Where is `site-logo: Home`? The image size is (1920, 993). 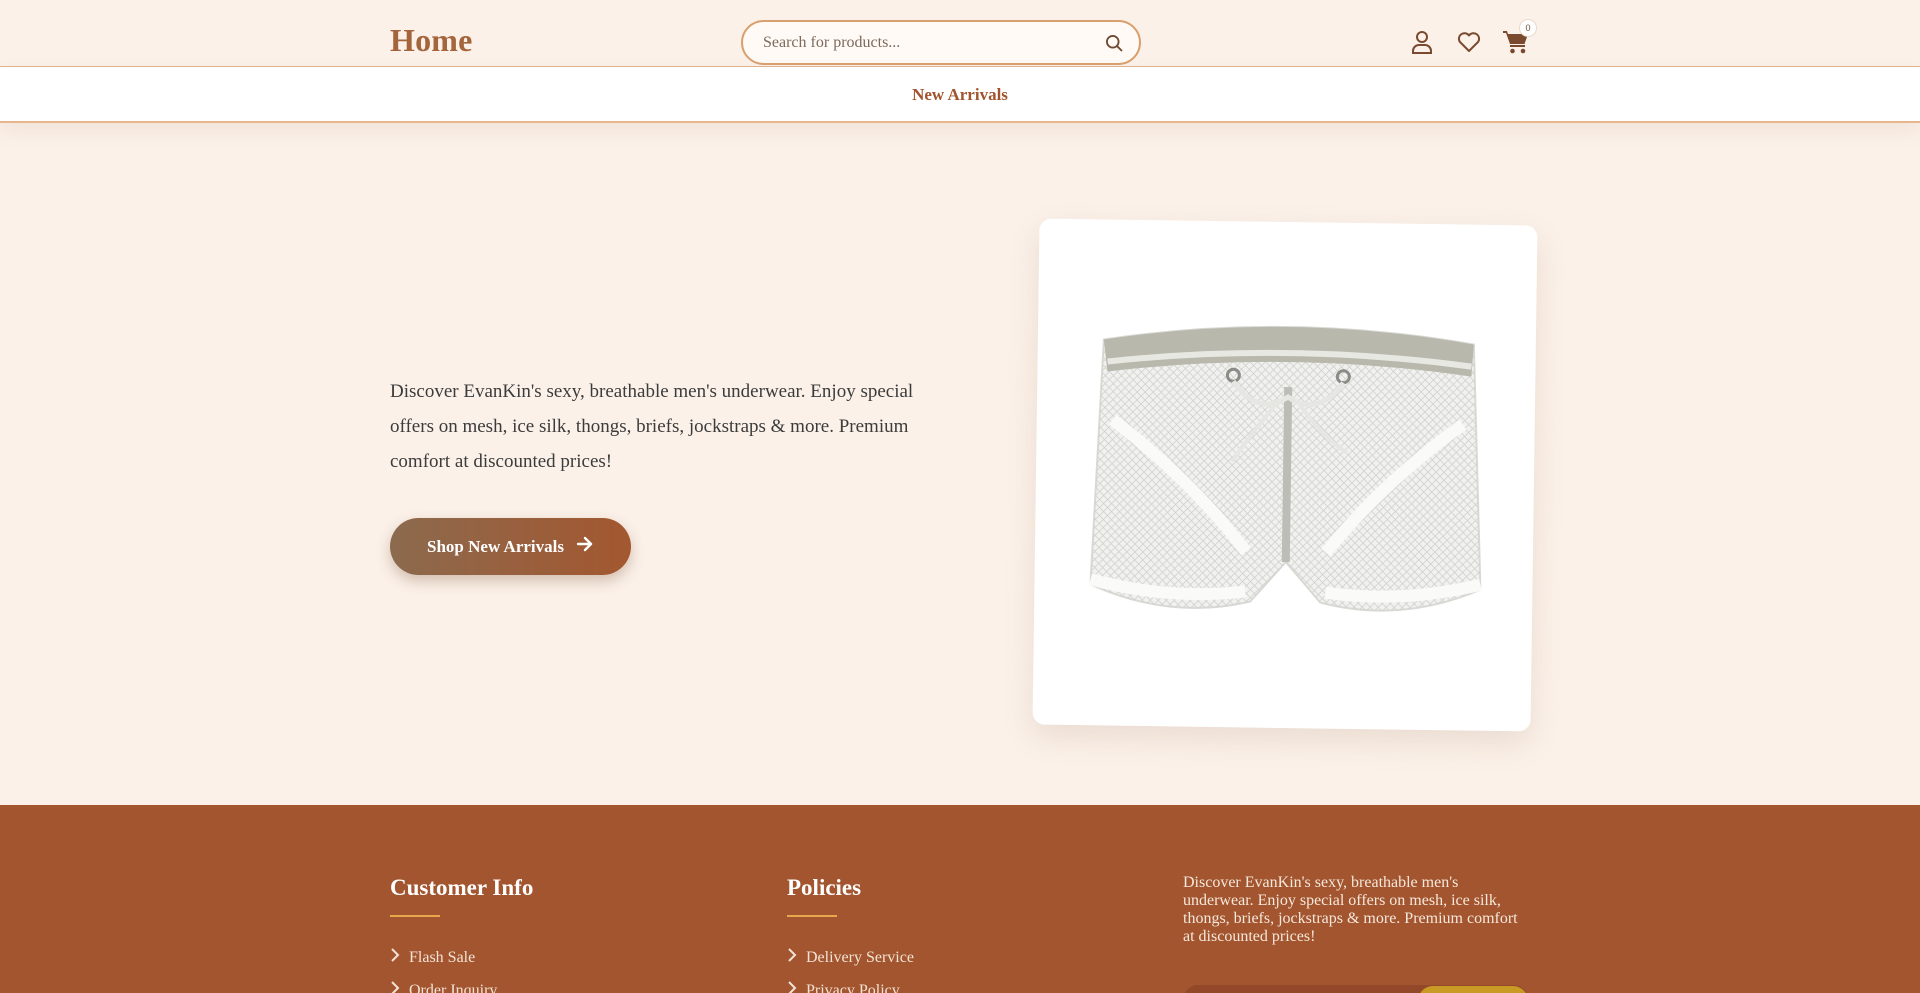
site-logo: Home is located at coordinates (431, 40).